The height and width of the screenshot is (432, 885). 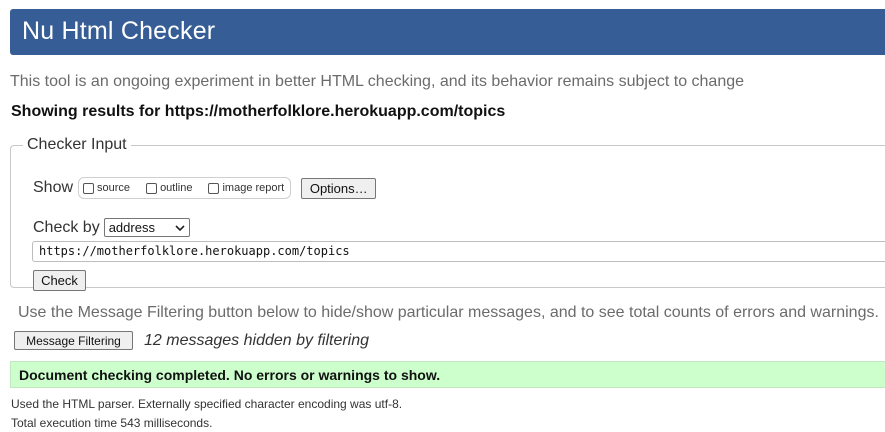 I want to click on option-source: source, so click(x=106, y=188).